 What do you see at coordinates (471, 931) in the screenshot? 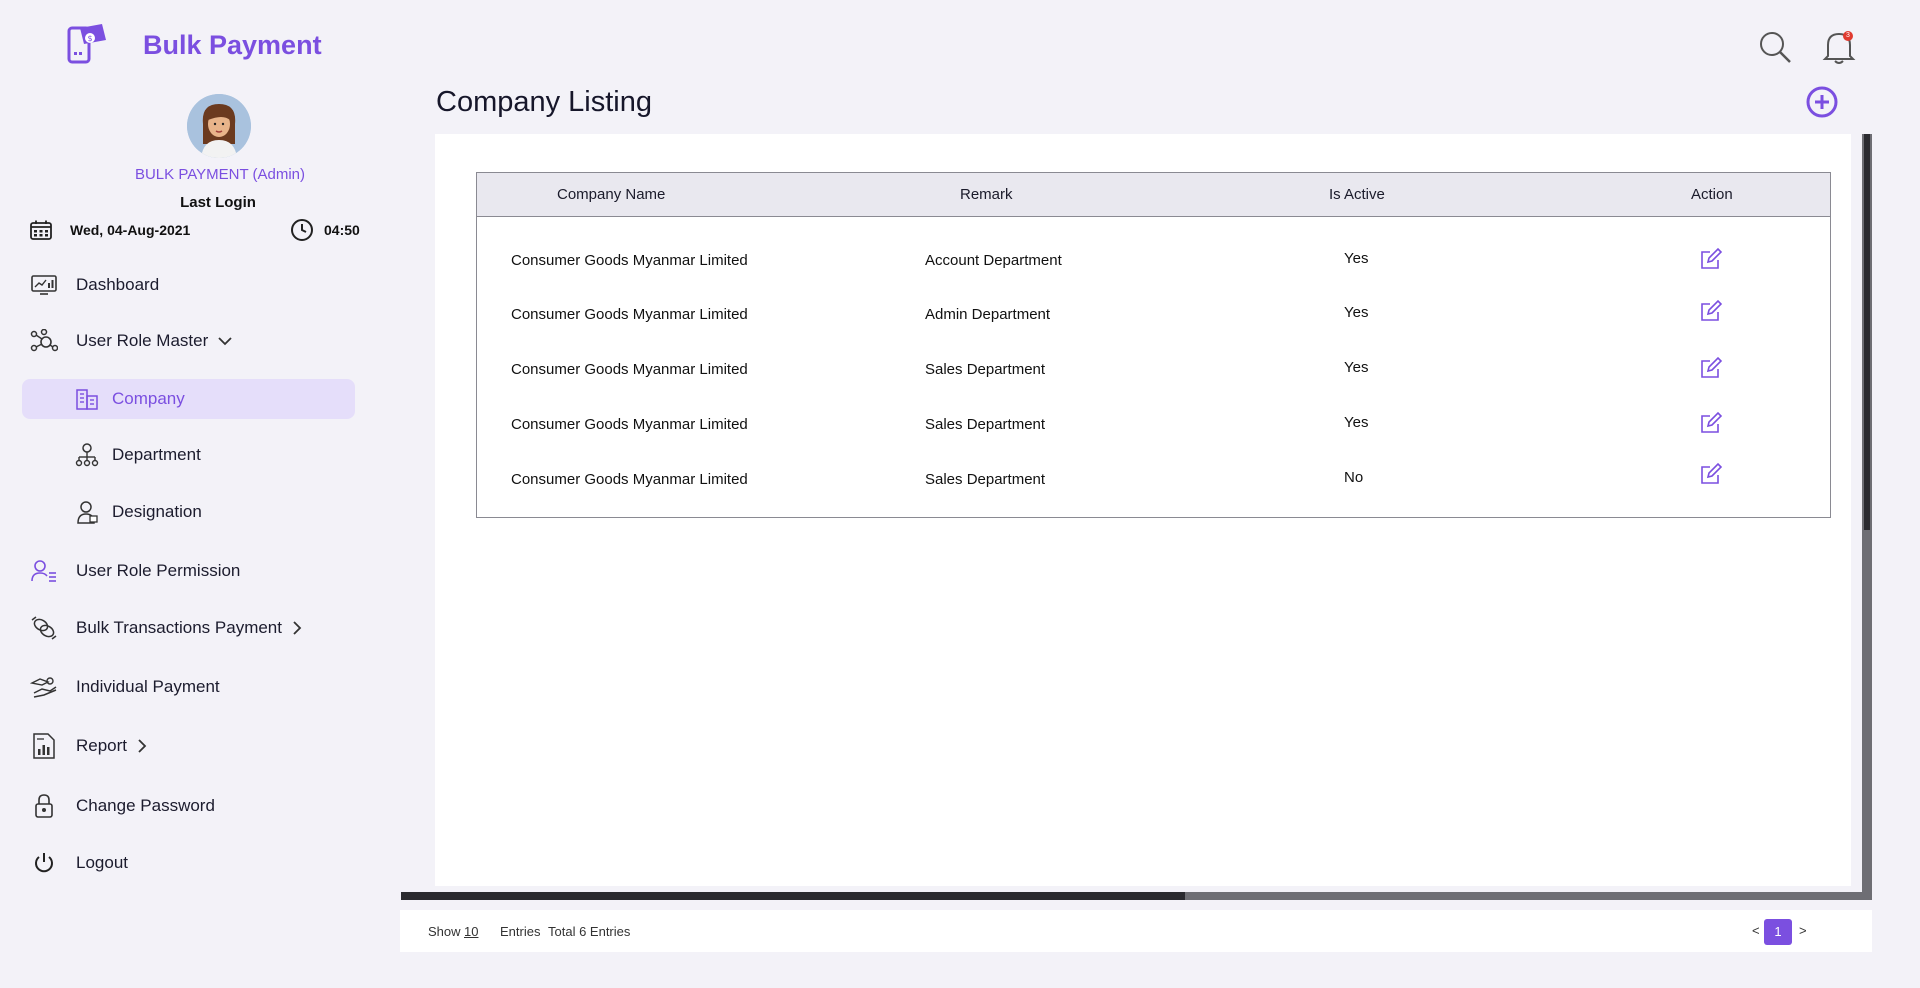
I see `entries-per-page-select: 10` at bounding box center [471, 931].